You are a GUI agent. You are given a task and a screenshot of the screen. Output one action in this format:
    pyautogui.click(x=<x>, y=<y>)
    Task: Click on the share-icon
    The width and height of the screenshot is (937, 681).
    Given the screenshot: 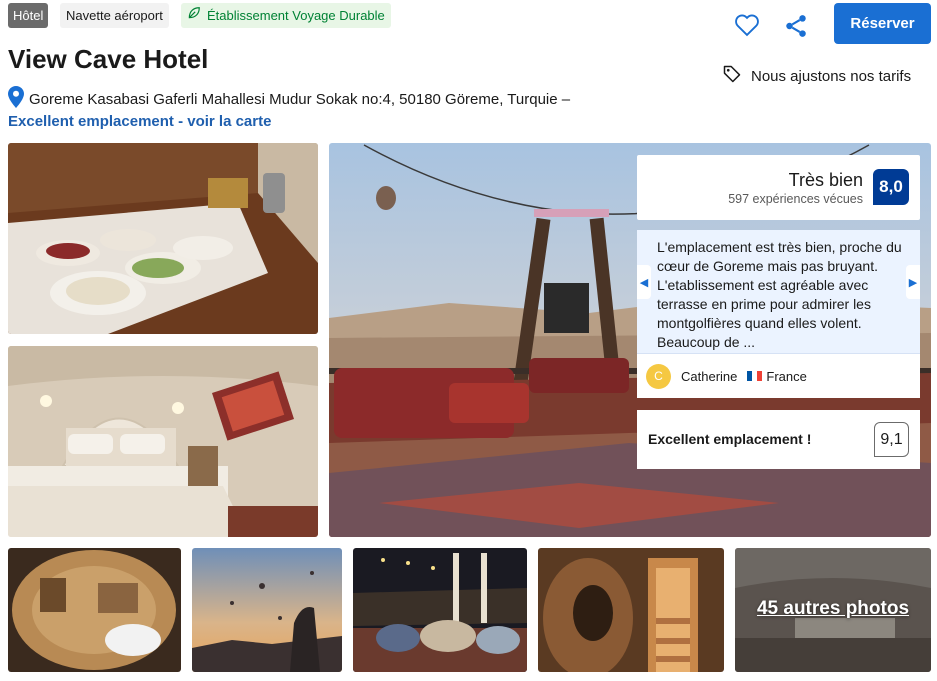 What is the action you would take?
    pyautogui.click(x=796, y=29)
    